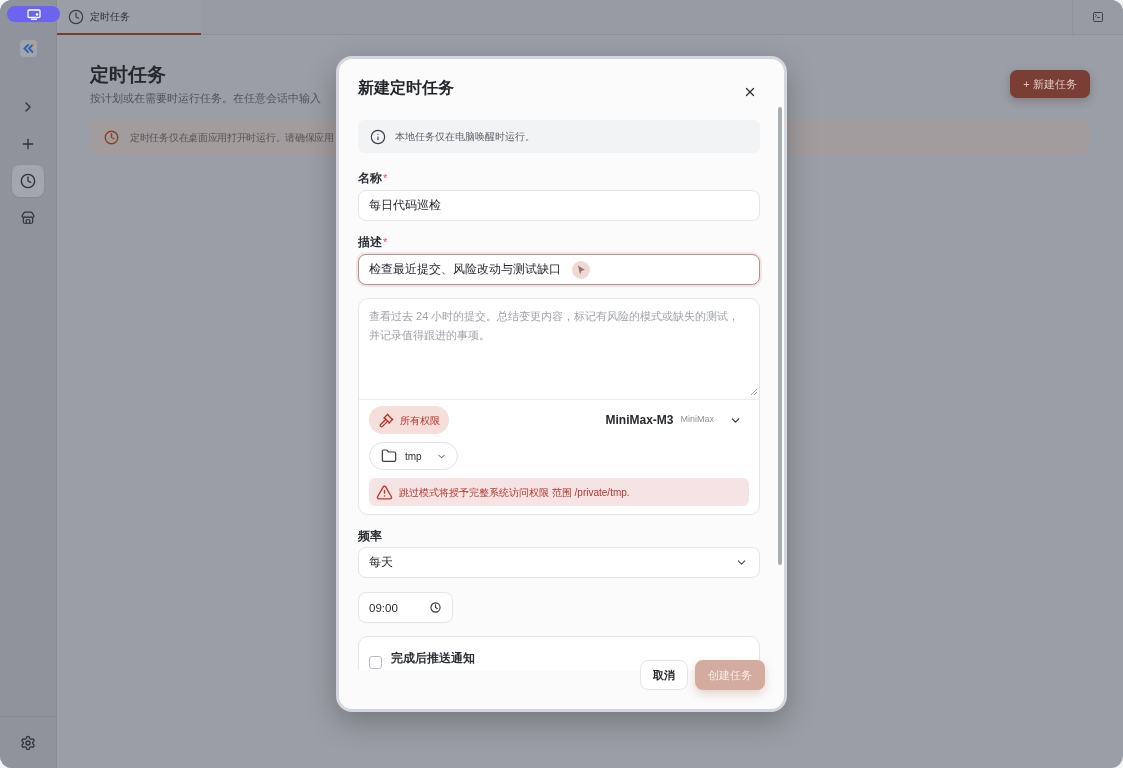 The height and width of the screenshot is (768, 1123). Describe the element at coordinates (559, 269) in the screenshot. I see `description-field: 检查最近提交、风险改动与测试缺口` at that location.